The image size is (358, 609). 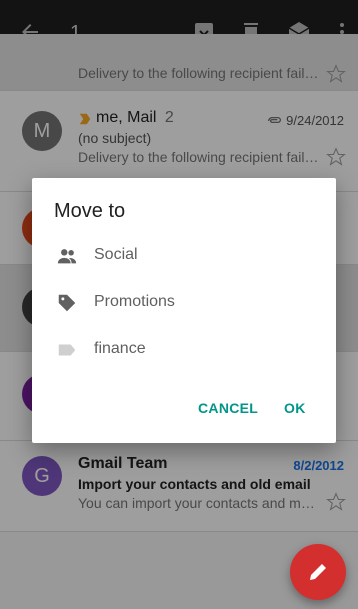 I want to click on option-label: Promotions, so click(x=134, y=301).